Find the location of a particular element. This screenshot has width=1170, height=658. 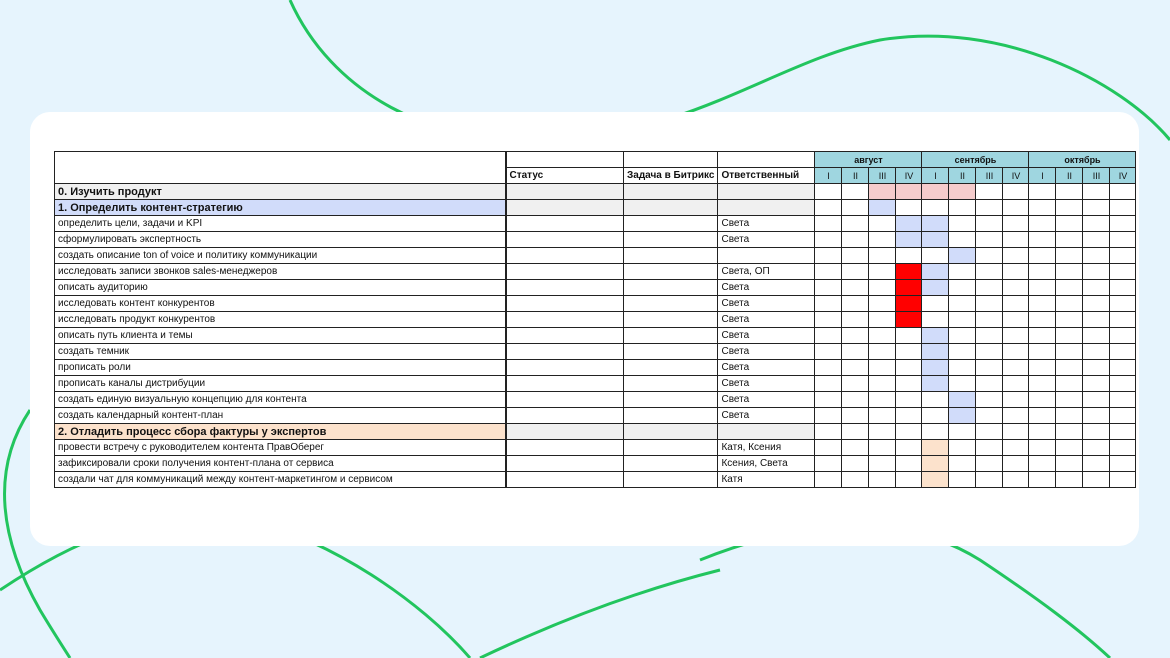

month-september: сентябрь is located at coordinates (975, 159).